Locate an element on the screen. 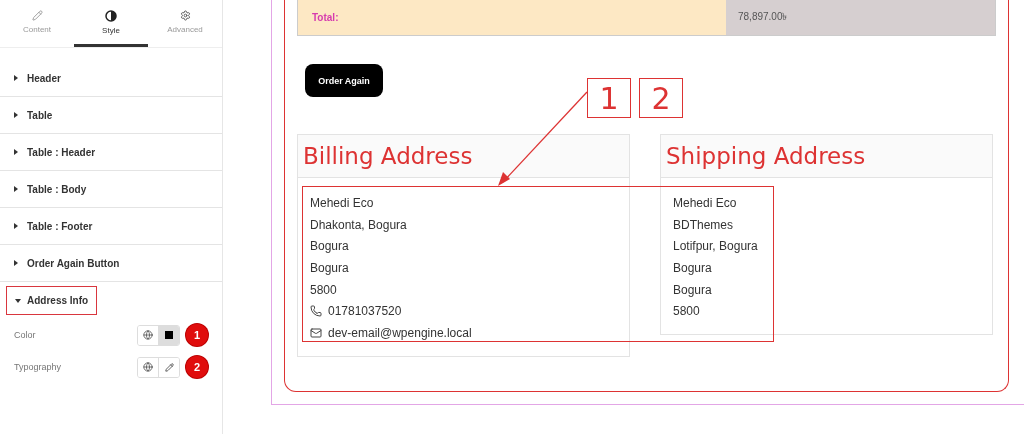  address-line: 01781037520 is located at coordinates (365, 311).